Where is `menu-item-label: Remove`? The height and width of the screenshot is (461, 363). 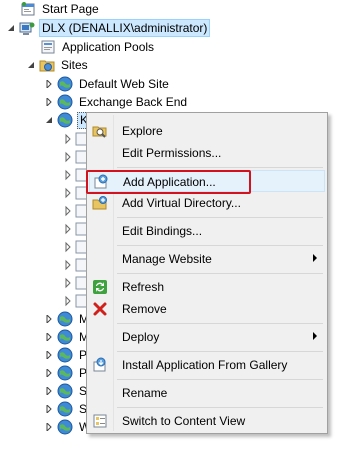
menu-item-label: Remove is located at coordinates (144, 309).